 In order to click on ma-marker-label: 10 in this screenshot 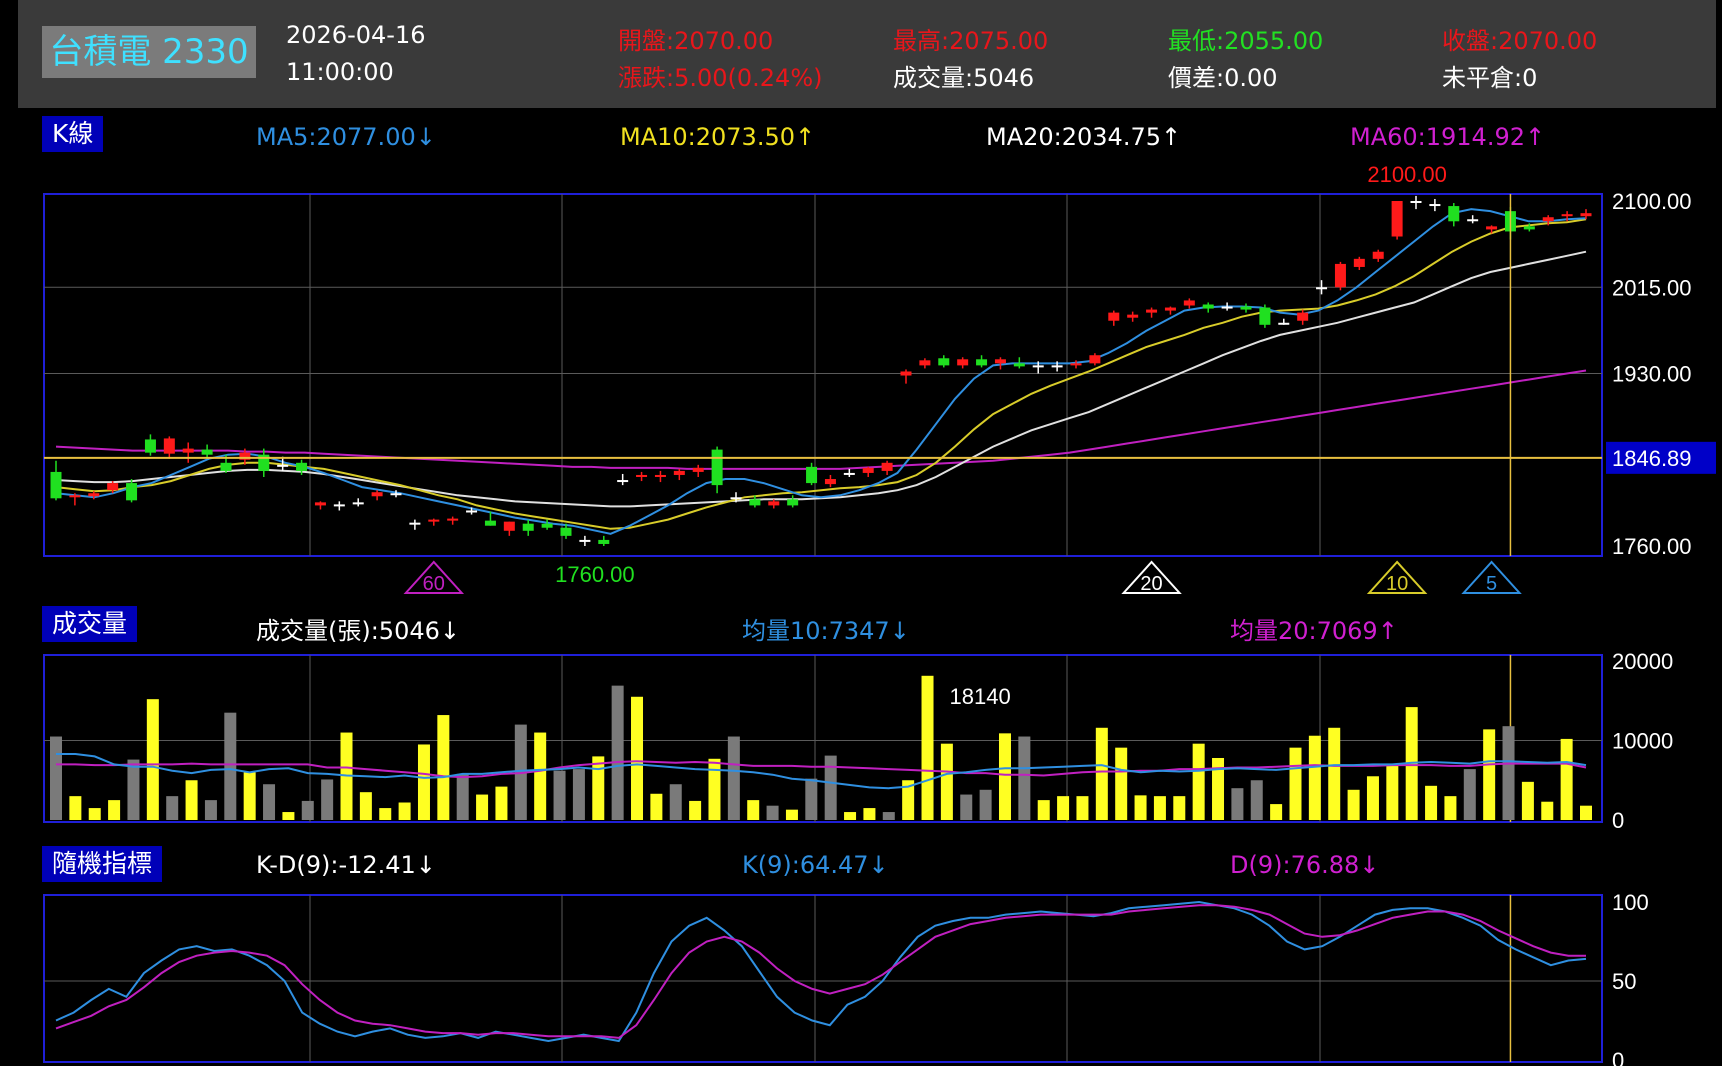, I will do `click(1397, 584)`.